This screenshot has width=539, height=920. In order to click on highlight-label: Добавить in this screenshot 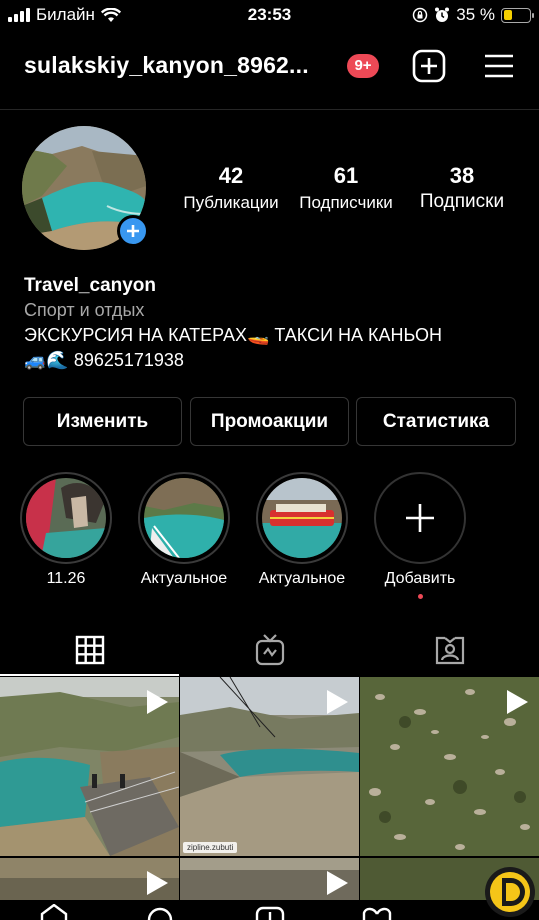, I will do `click(420, 578)`.